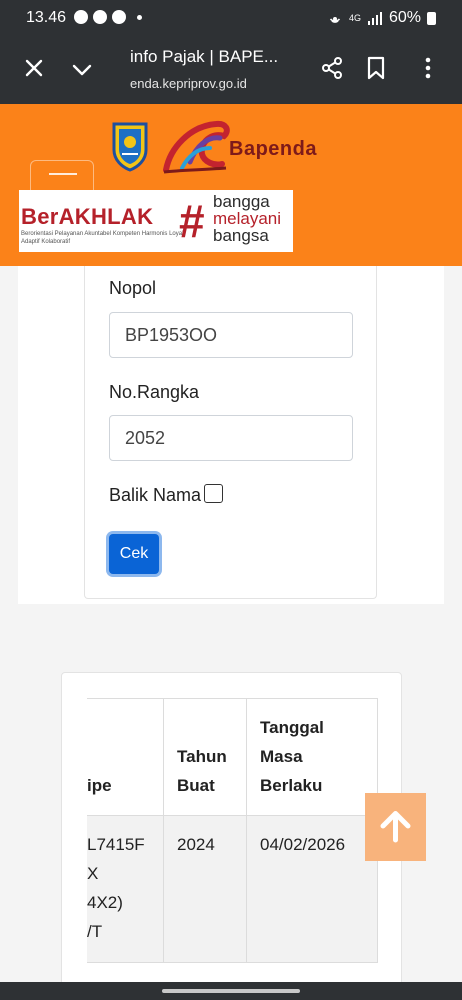  I want to click on facebook-icon, so click(81, 17).